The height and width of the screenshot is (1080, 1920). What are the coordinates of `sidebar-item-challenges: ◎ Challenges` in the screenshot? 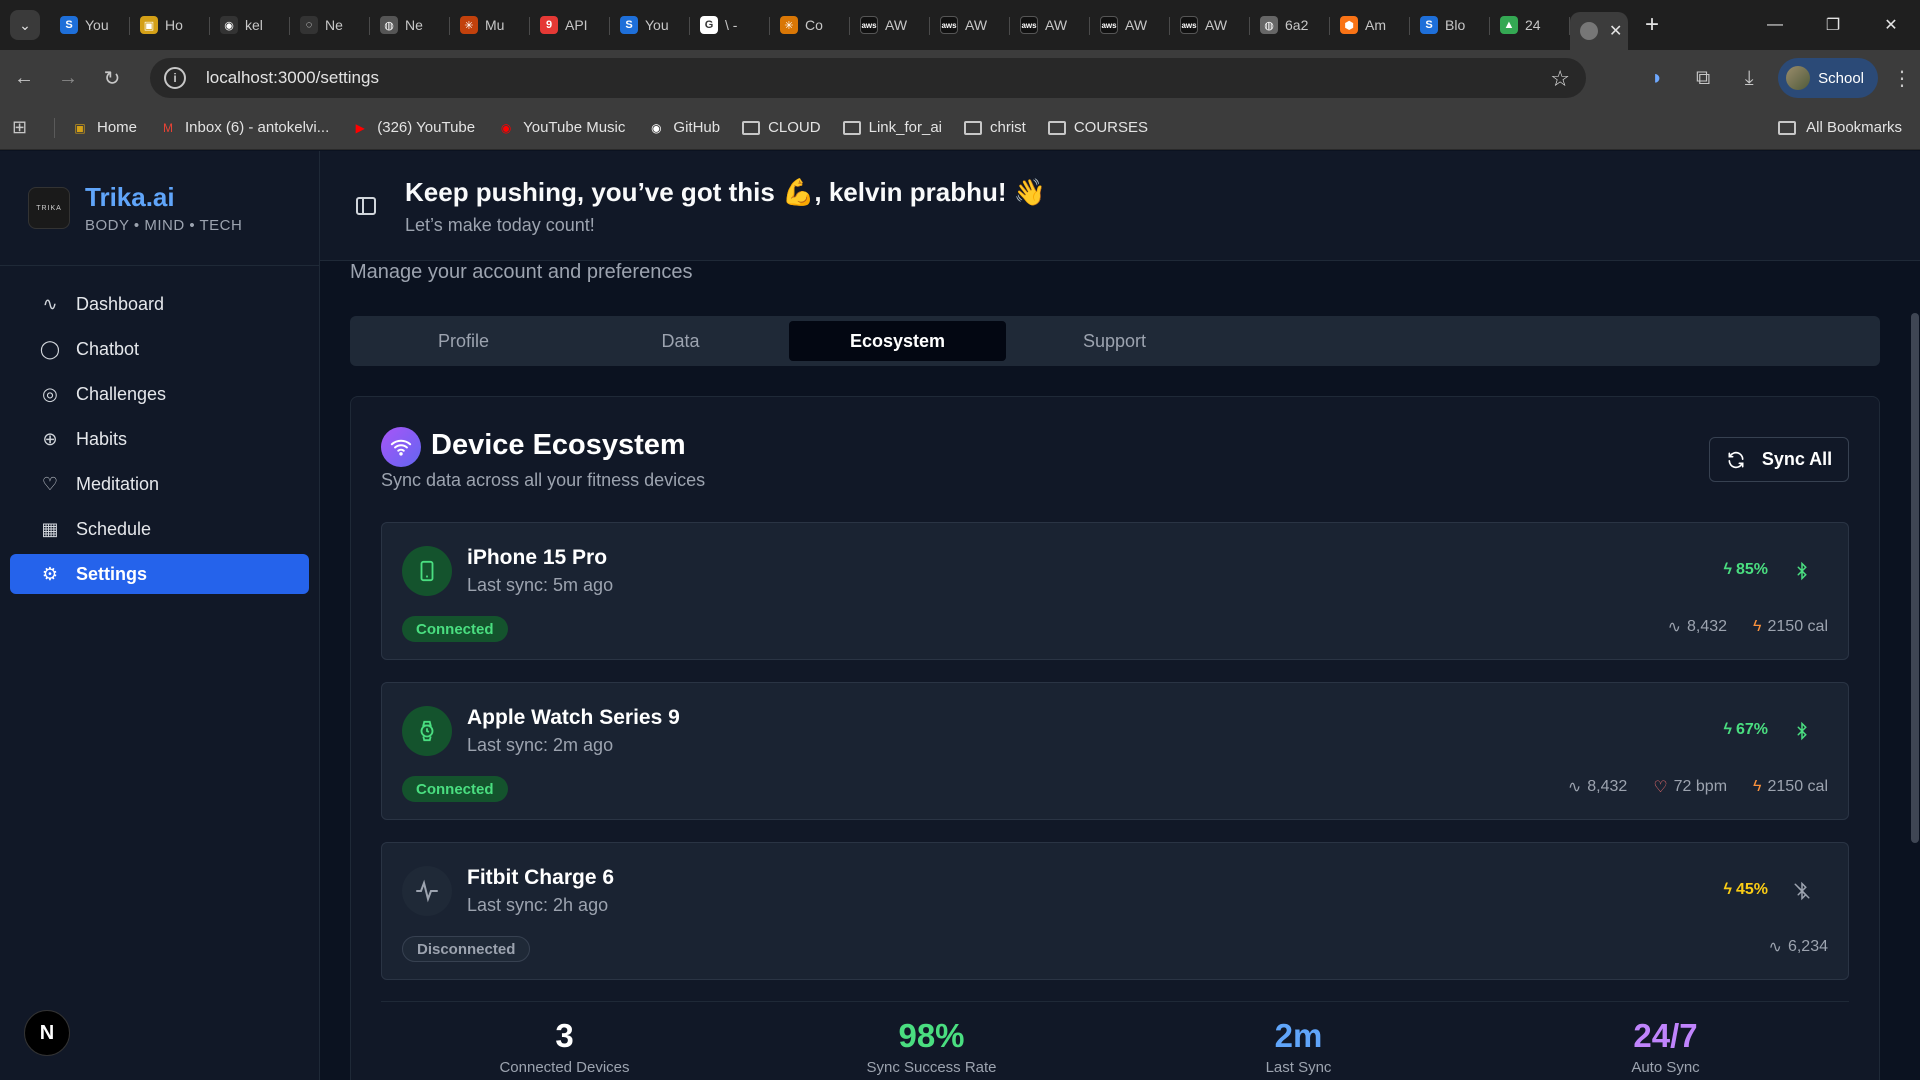 It's located at (159, 394).